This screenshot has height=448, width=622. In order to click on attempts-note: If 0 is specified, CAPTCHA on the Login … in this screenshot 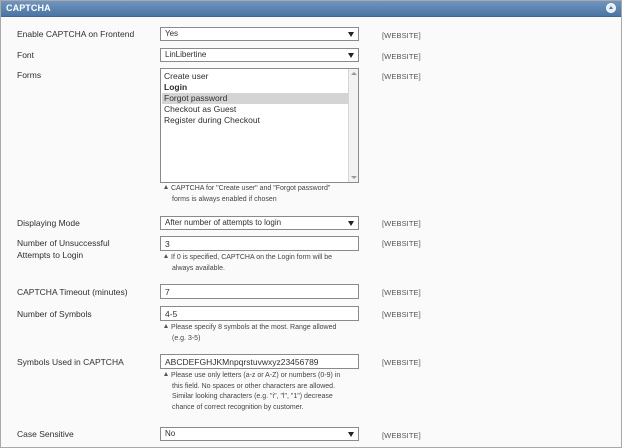, I will do `click(248, 263)`.